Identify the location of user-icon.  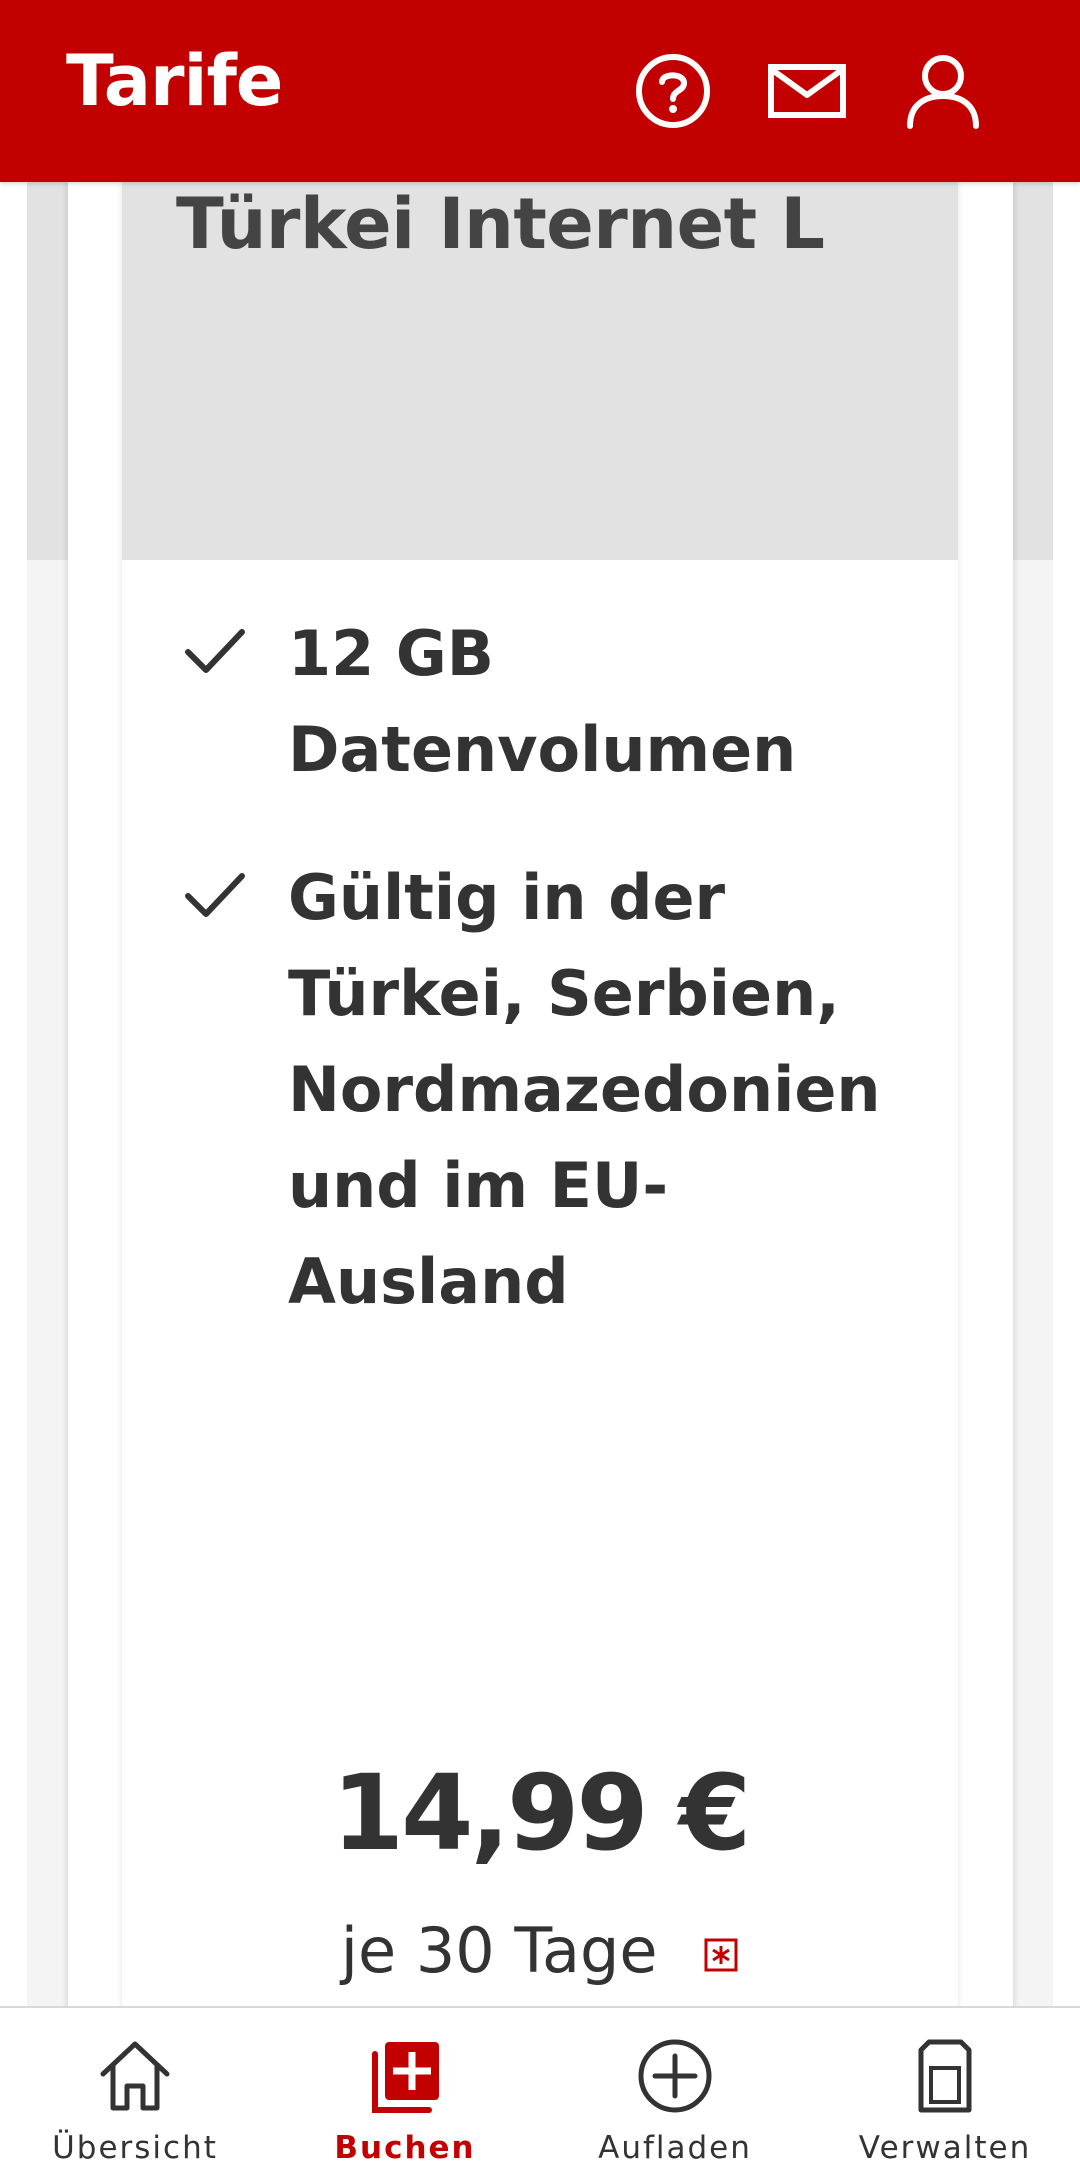
(943, 92).